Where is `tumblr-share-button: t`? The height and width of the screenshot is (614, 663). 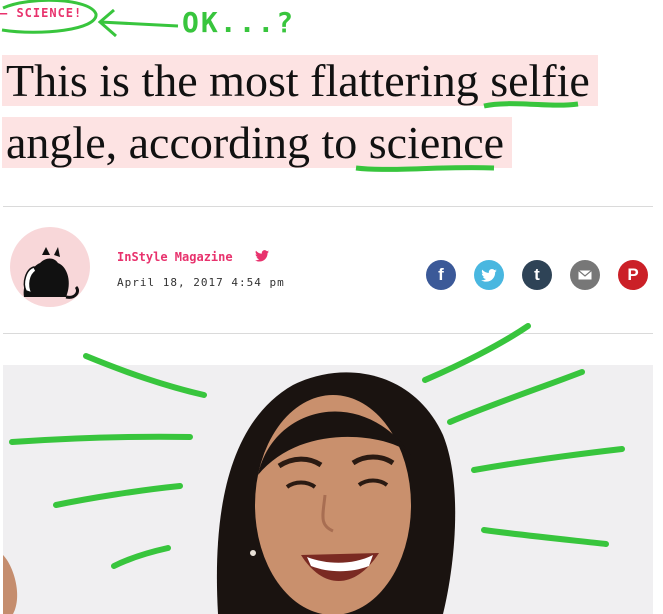 tumblr-share-button: t is located at coordinates (537, 275).